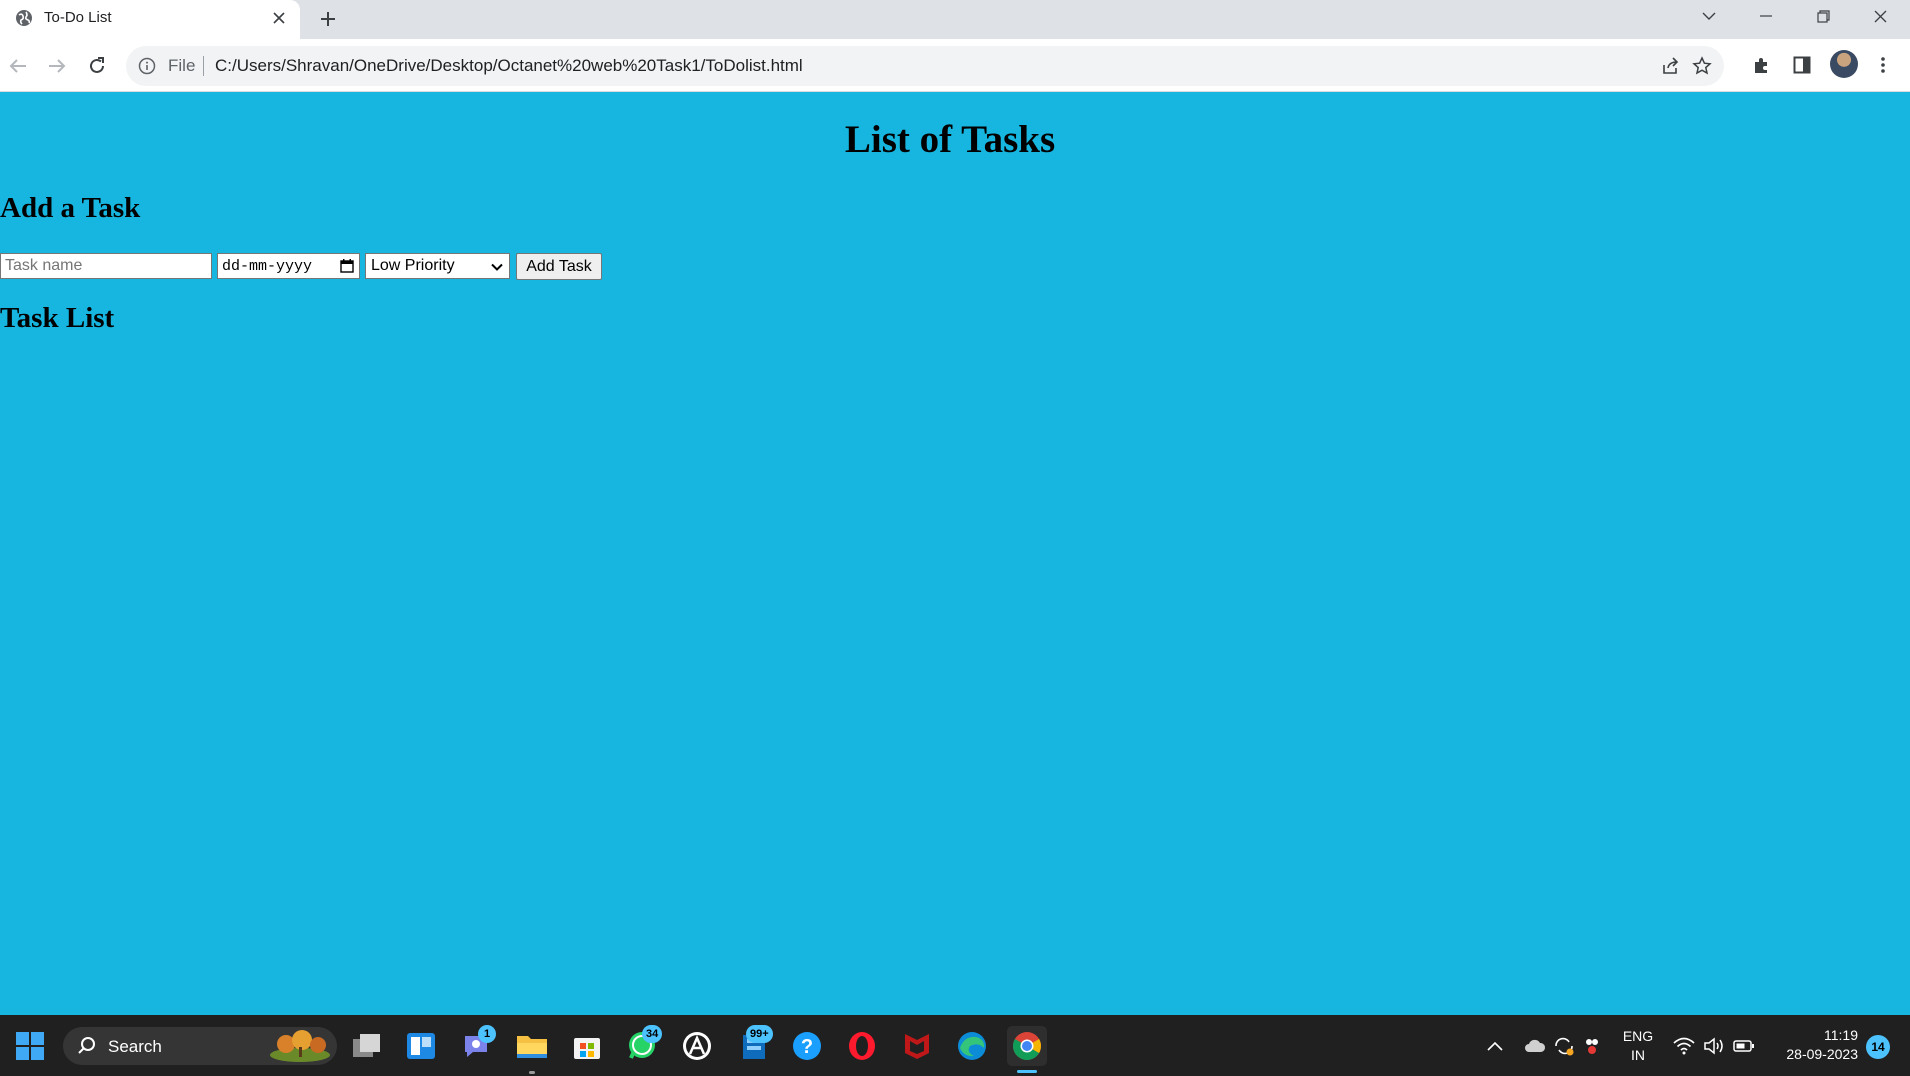 The width and height of the screenshot is (1910, 1076). Describe the element at coordinates (147, 66) in the screenshot. I see `site-info-icon` at that location.